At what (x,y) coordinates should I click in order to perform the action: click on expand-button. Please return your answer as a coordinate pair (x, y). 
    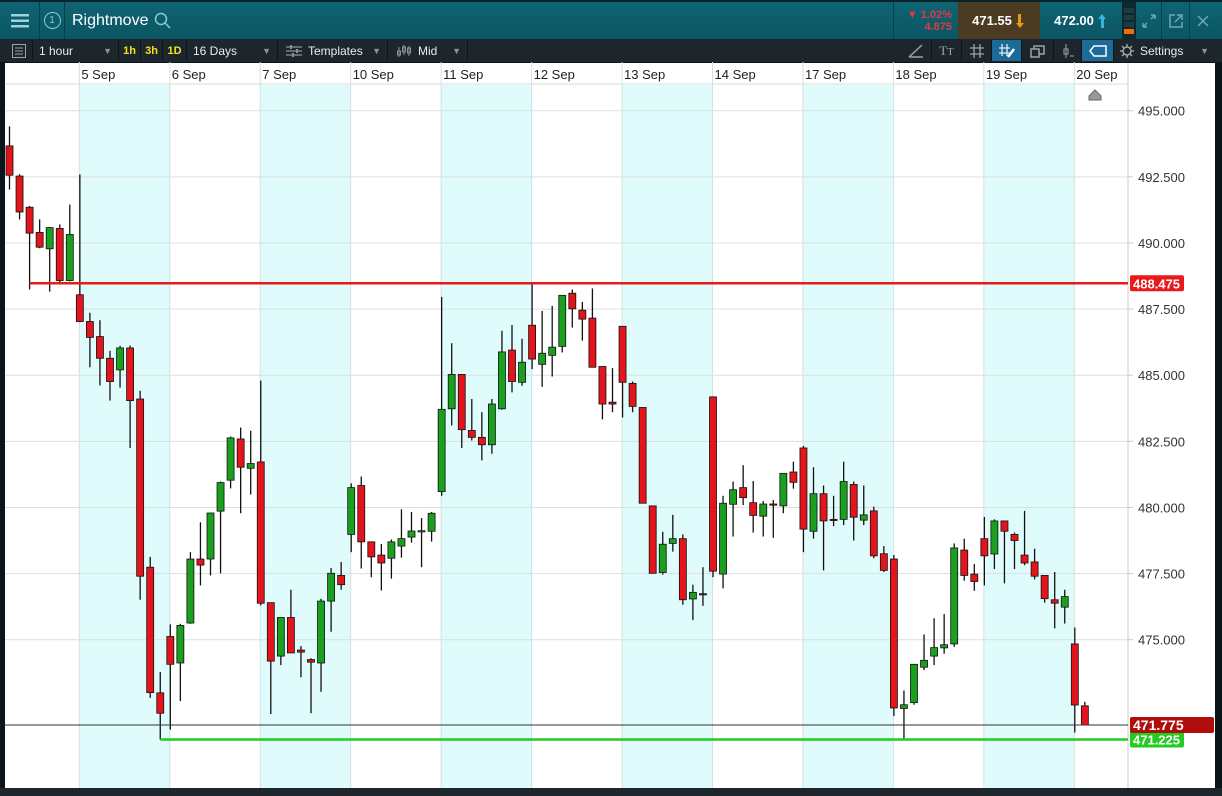
    Looking at the image, I should click on (1149, 20).